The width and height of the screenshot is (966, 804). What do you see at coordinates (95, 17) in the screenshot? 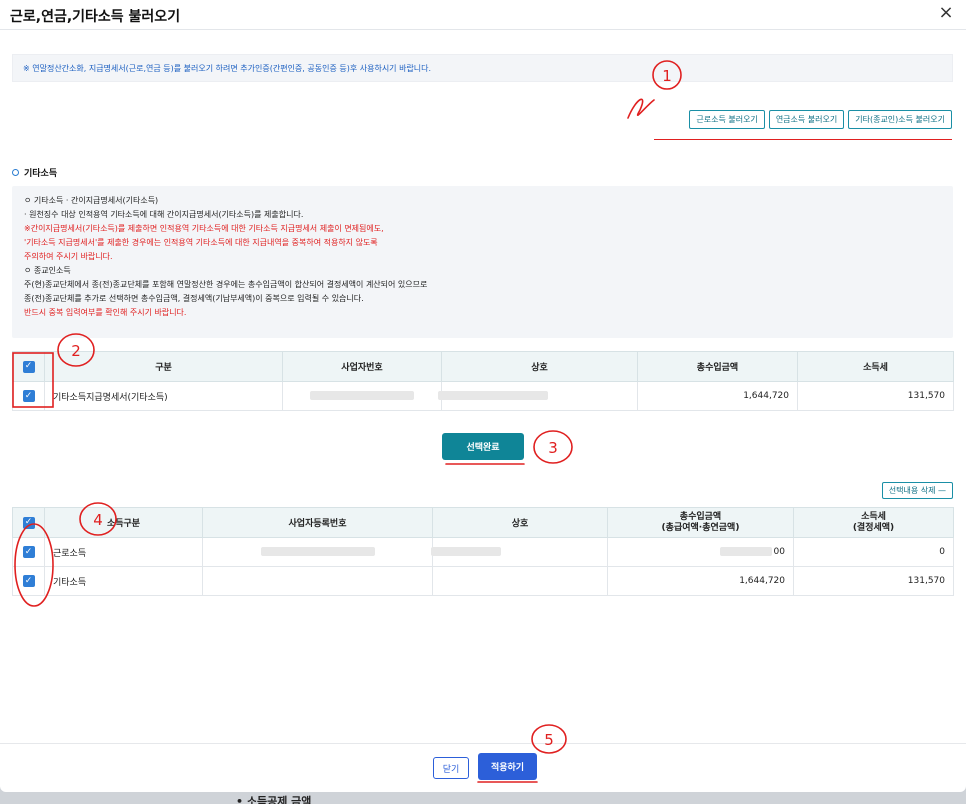
I see `modal-title: 근로,연금,기타소득 불러오기` at bounding box center [95, 17].